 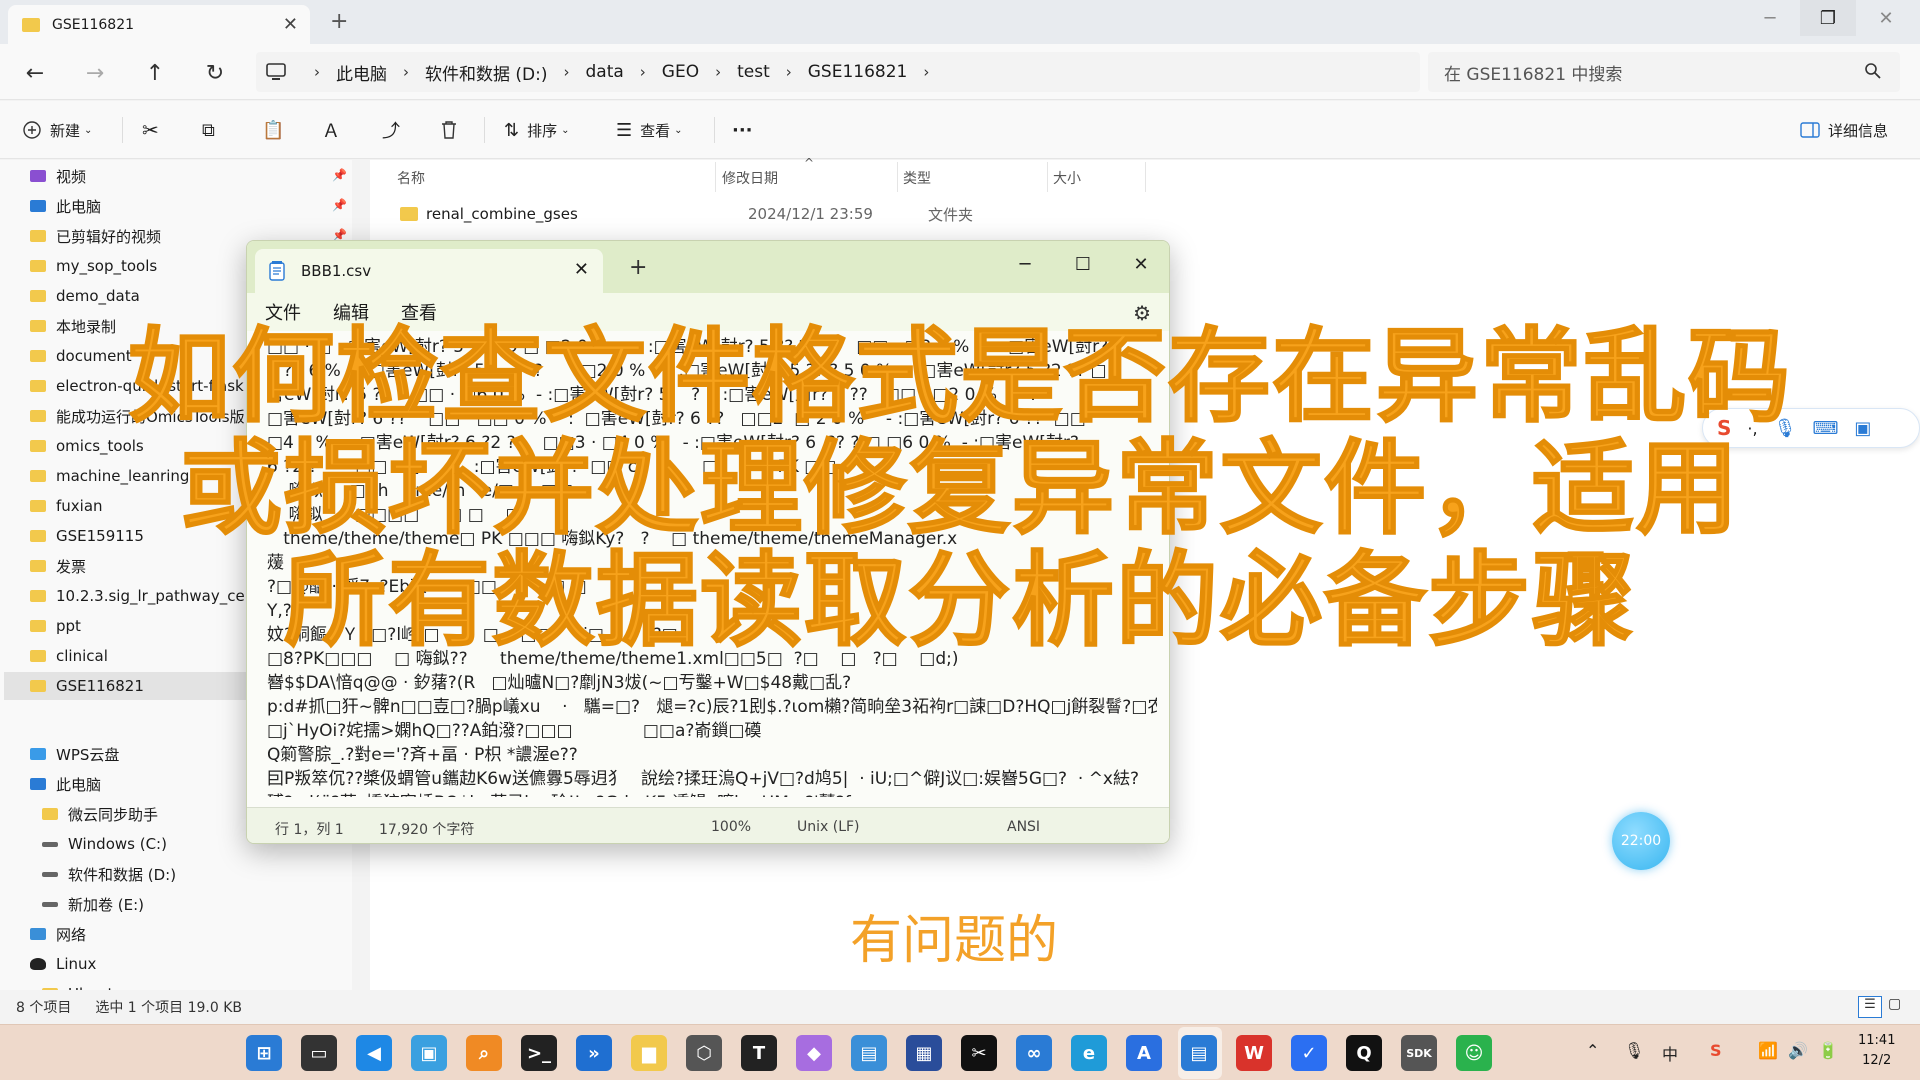 What do you see at coordinates (1752, 428) in the screenshot?
I see `ime-mode-icon: ·,` at bounding box center [1752, 428].